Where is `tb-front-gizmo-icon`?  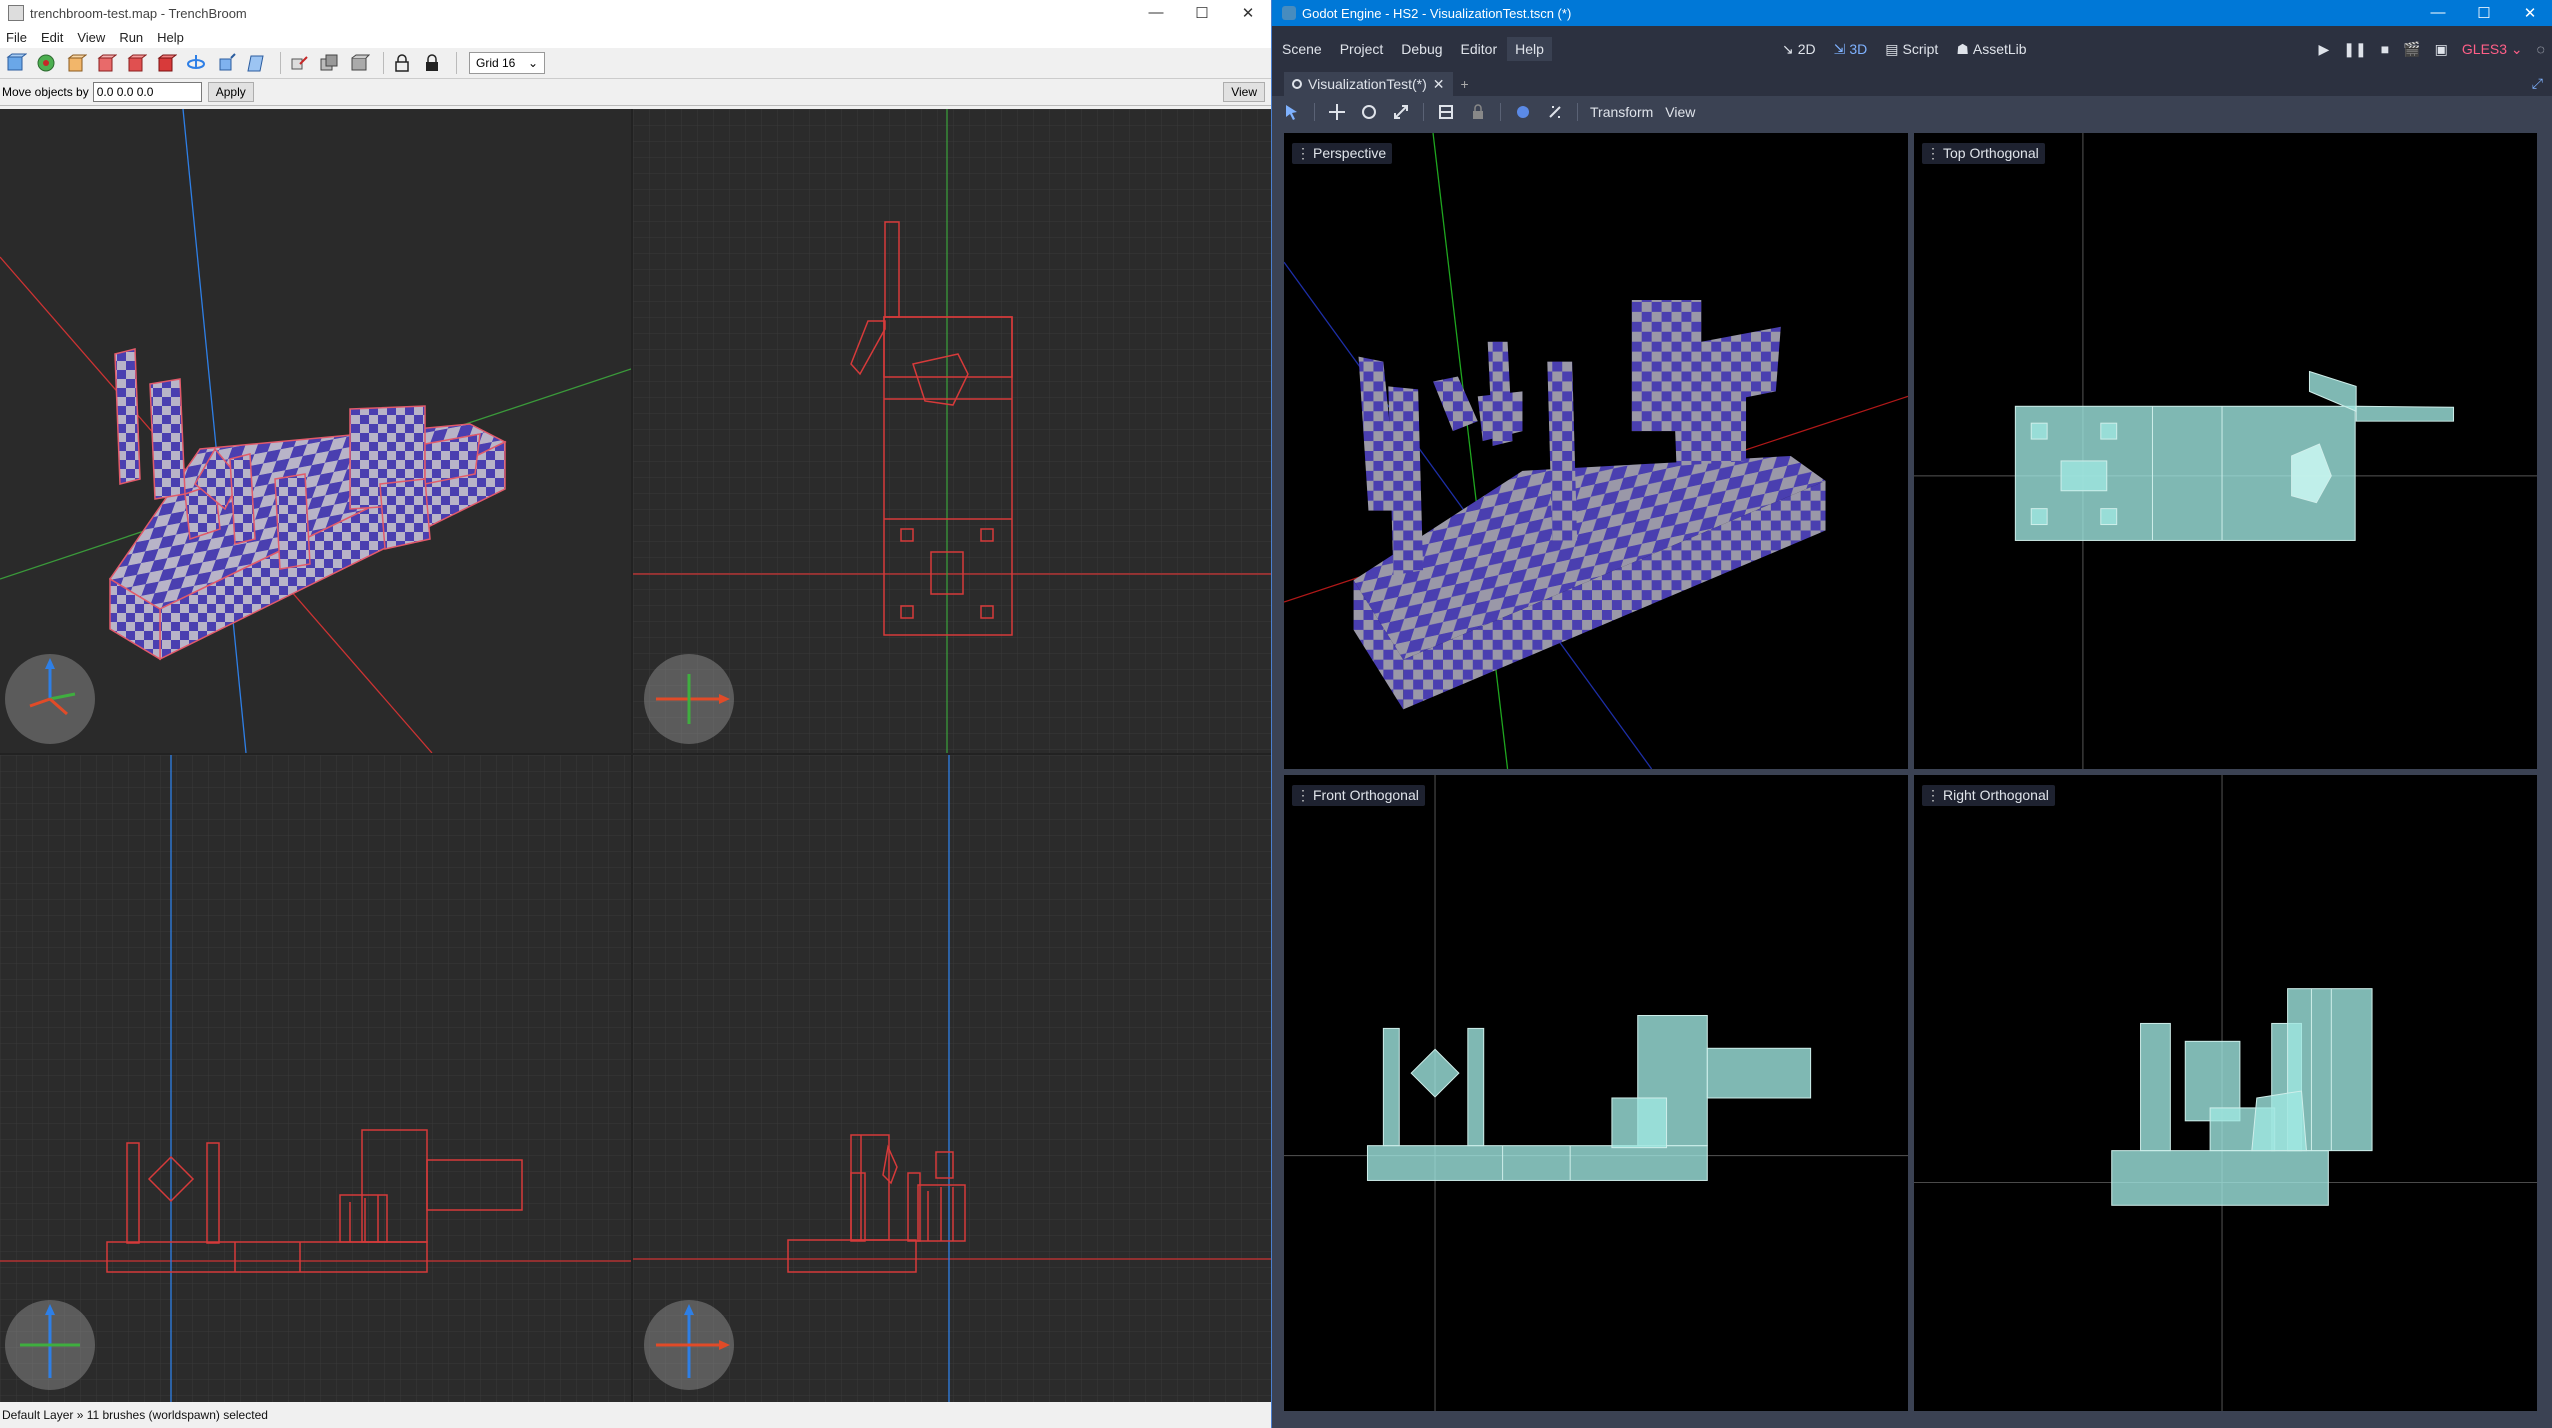
tb-front-gizmo-icon is located at coordinates (50, 1345).